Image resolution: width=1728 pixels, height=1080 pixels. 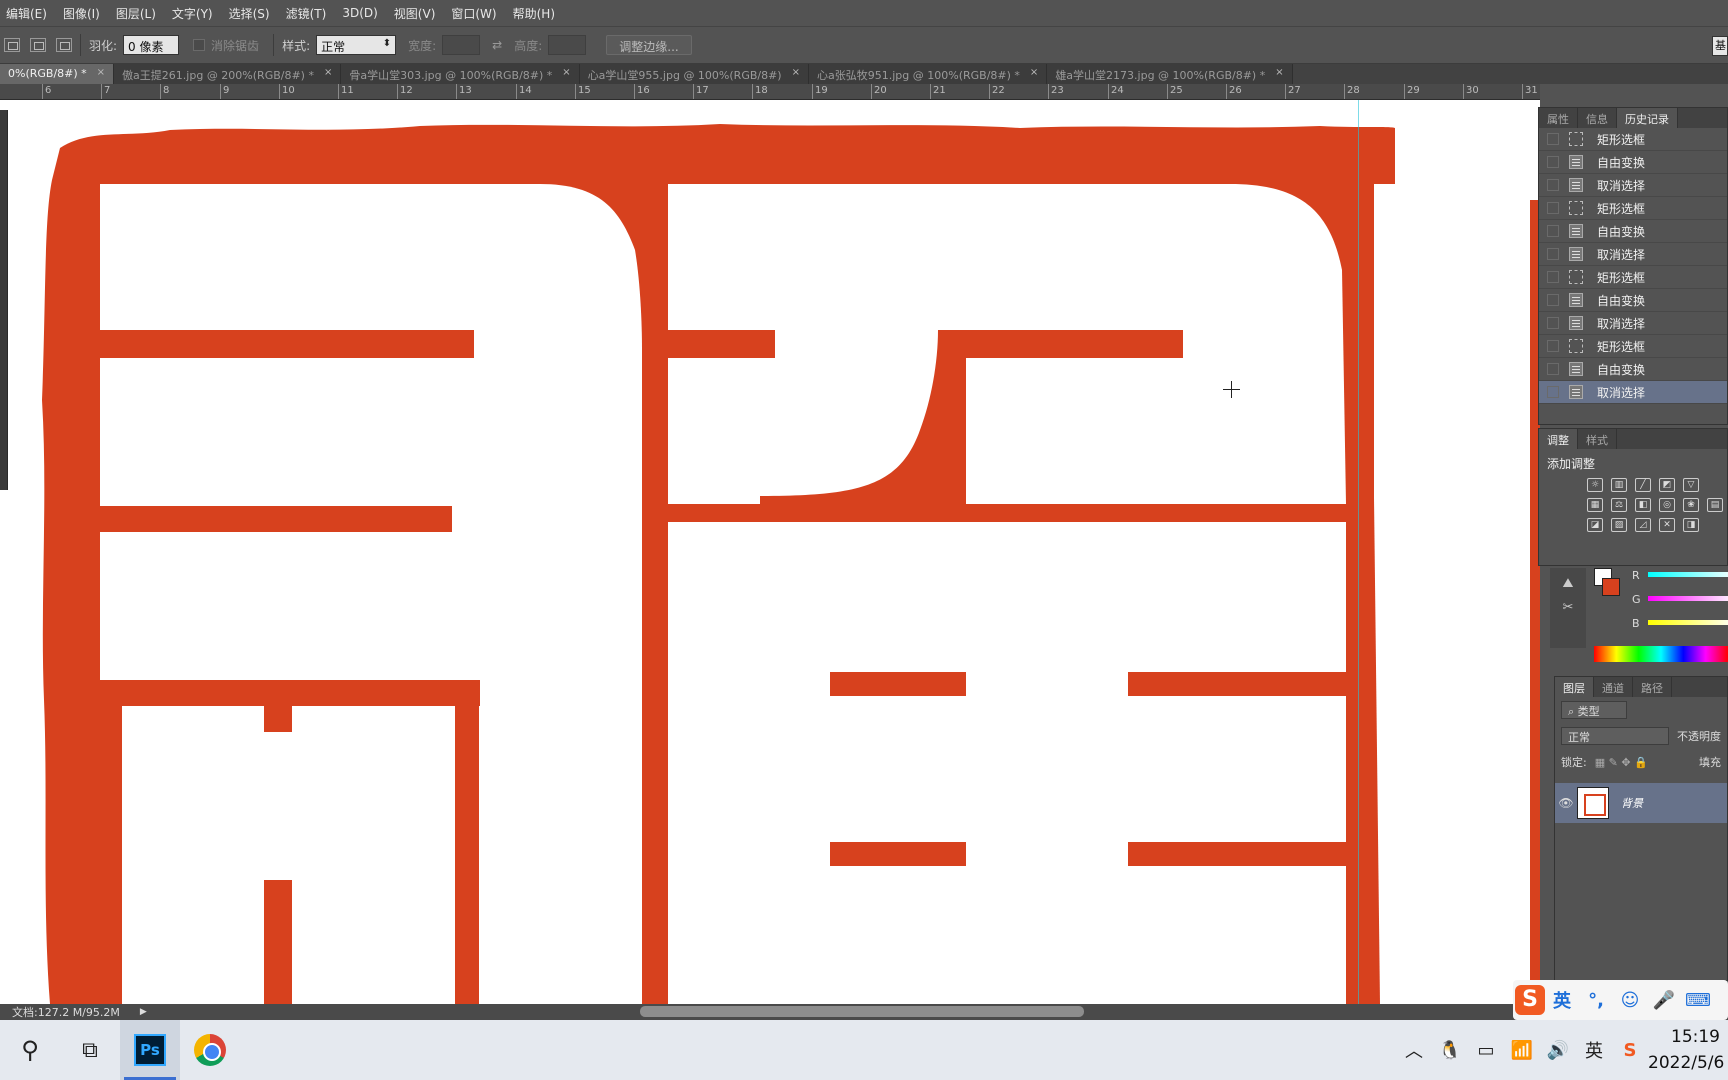 What do you see at coordinates (1595, 505) in the screenshot?
I see `hue-saturation-icon: ▦` at bounding box center [1595, 505].